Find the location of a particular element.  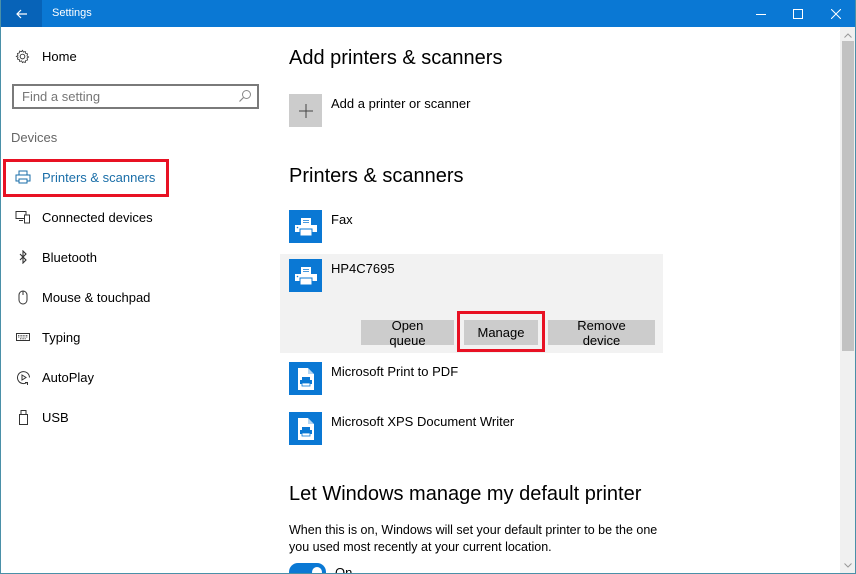

device-item-xps-writer: Microsoft XPS Document Writer is located at coordinates (471, 431).